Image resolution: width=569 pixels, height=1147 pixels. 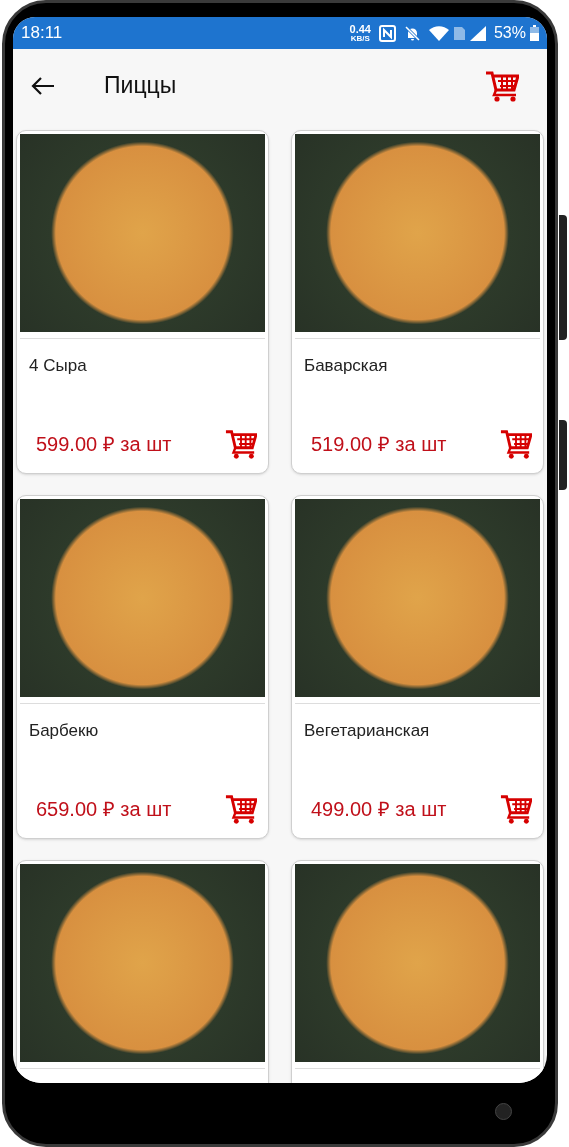 I want to click on page-title: Пиццы, so click(x=140, y=86).